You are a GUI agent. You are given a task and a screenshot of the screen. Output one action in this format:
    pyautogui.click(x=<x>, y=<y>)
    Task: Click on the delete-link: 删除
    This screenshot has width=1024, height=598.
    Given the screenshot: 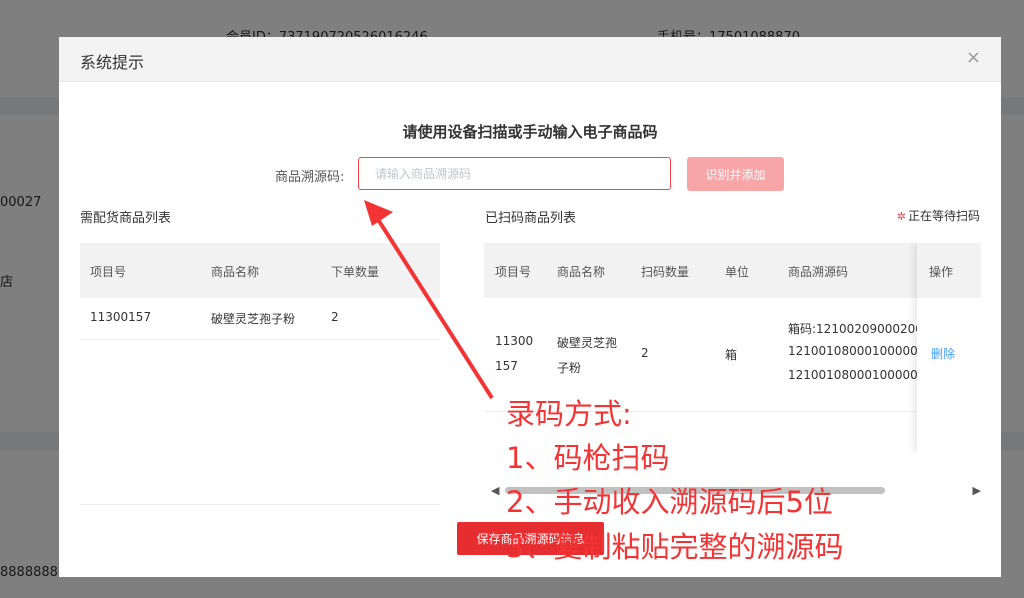 What is the action you would take?
    pyautogui.click(x=943, y=353)
    